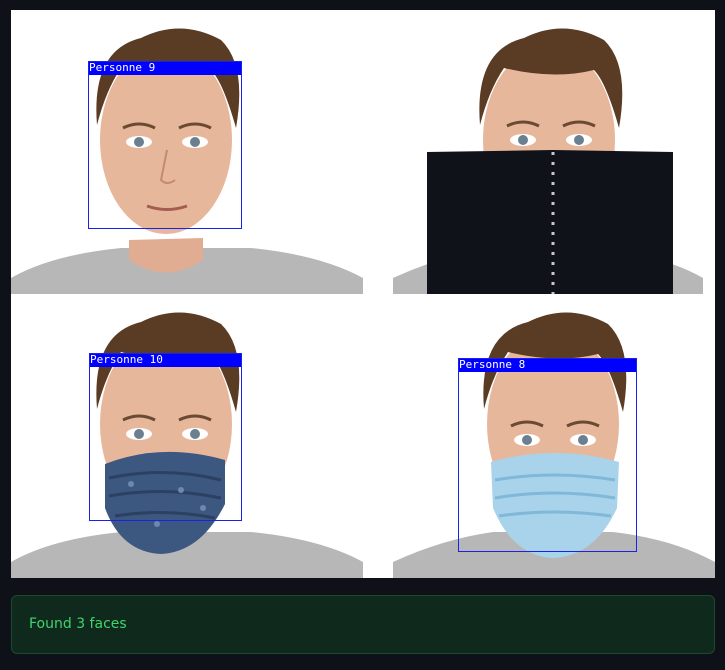 The image size is (725, 670). What do you see at coordinates (78, 624) in the screenshot?
I see `status-message: Found 3 faces` at bounding box center [78, 624].